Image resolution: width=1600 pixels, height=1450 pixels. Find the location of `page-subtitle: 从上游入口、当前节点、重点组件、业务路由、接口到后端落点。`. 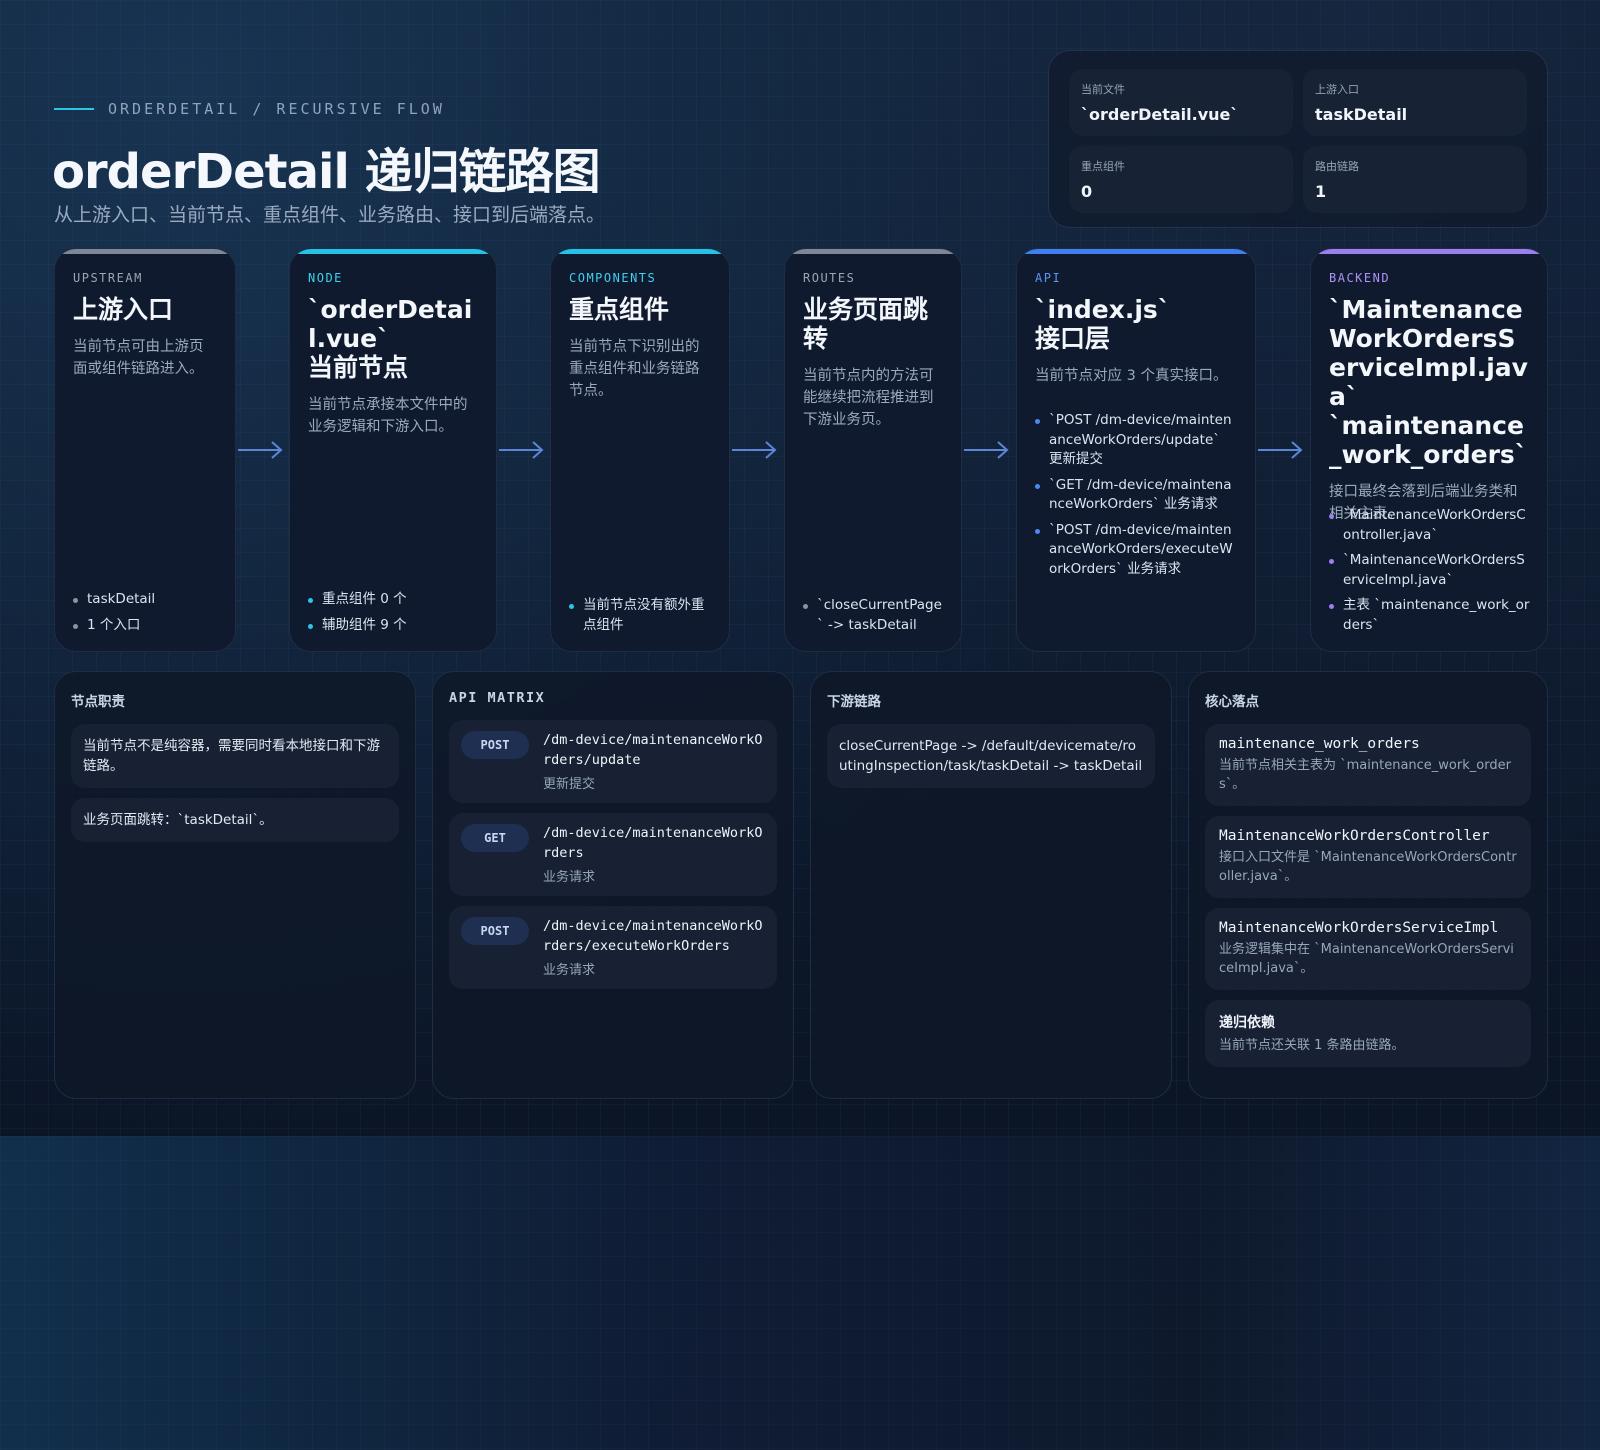

page-subtitle: 从上游入口、当前节点、重点组件、业务路由、接口到后端落点。 is located at coordinates (330, 215).